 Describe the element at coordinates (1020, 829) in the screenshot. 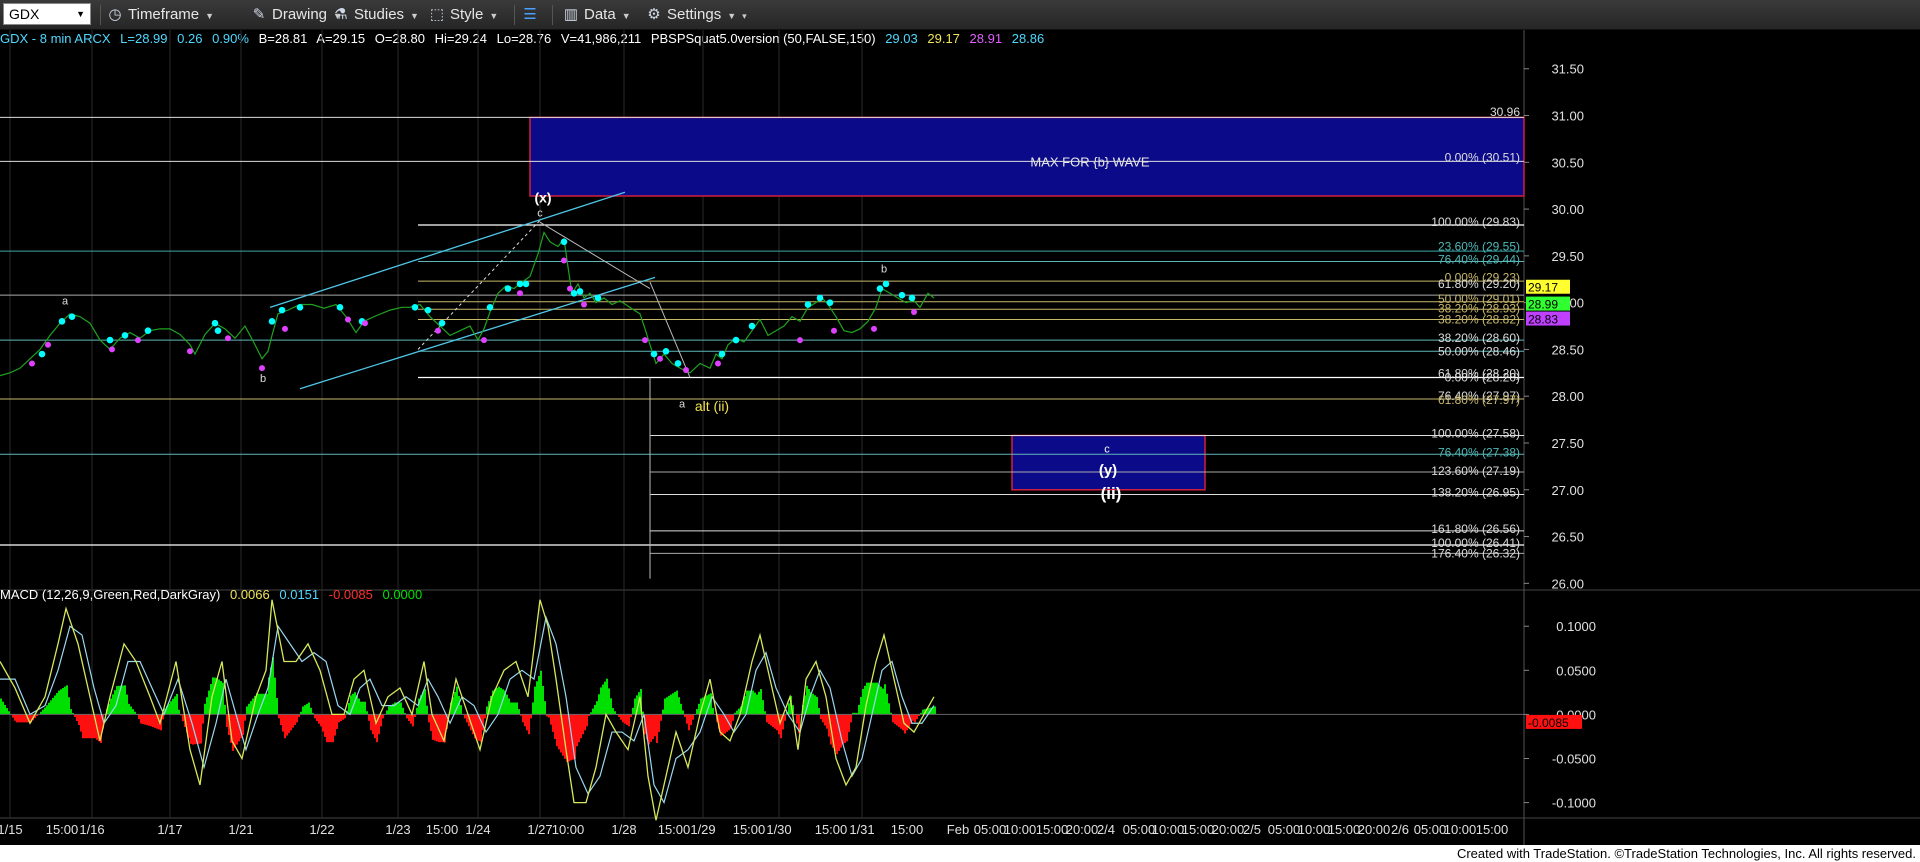

I see `x-tick-label: 10:00` at that location.